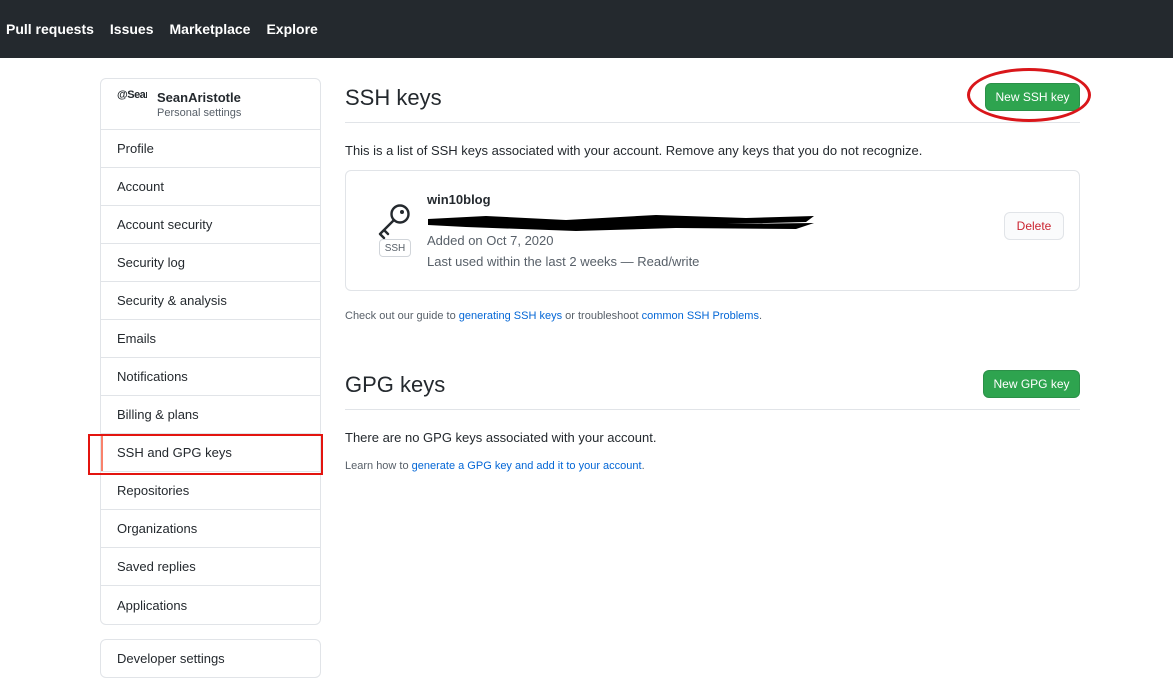 Image resolution: width=1173 pixels, height=690 pixels. I want to click on sidebar-item-account-security: Account security, so click(210, 225).